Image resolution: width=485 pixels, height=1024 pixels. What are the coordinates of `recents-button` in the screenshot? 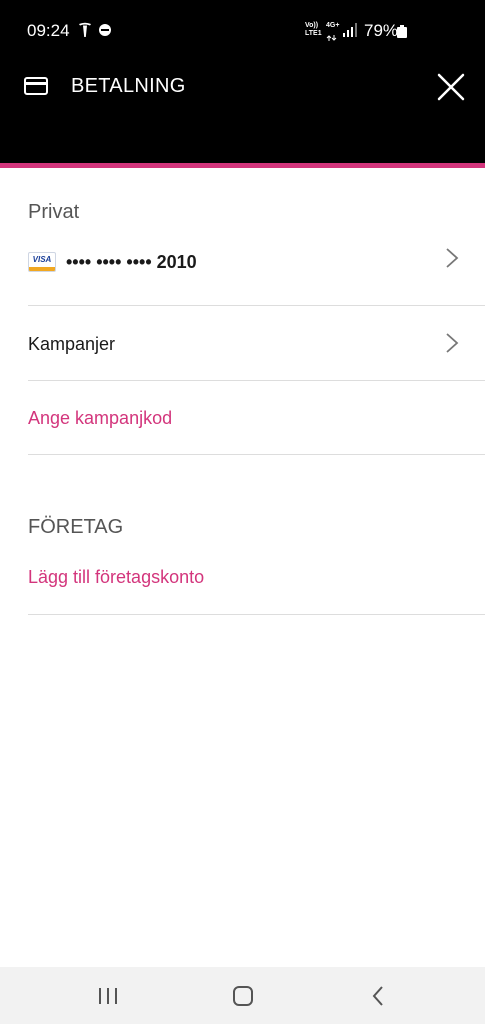 It's located at (108, 996).